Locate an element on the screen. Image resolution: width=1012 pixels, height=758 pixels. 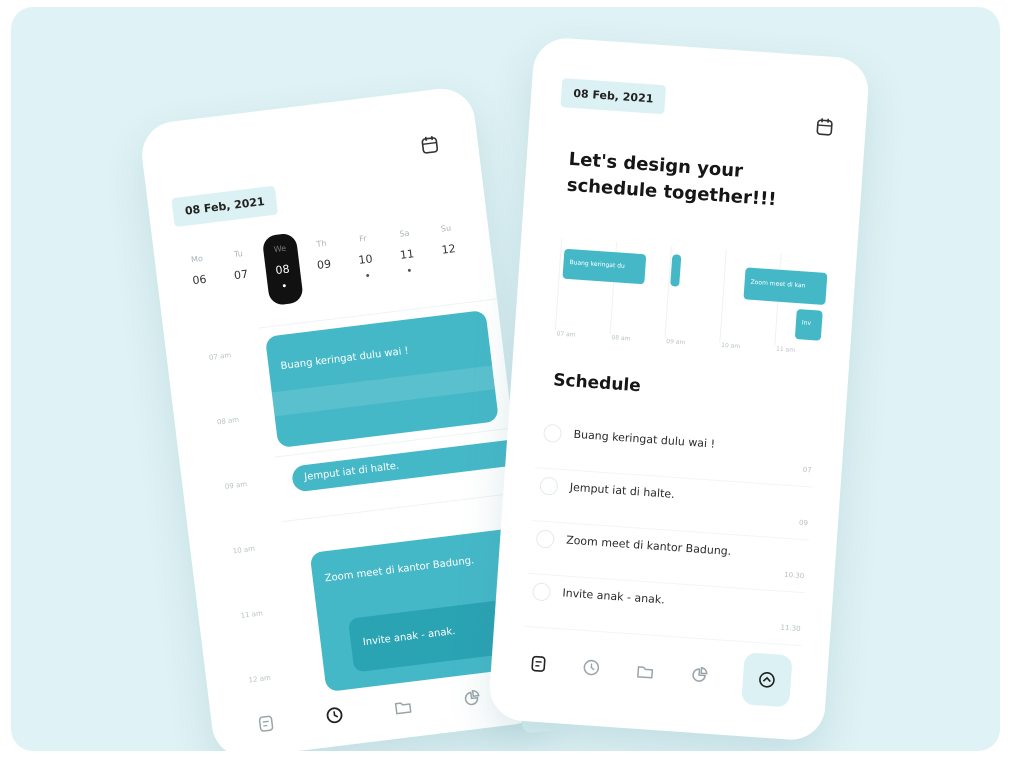
day-name: We is located at coordinates (280, 249).